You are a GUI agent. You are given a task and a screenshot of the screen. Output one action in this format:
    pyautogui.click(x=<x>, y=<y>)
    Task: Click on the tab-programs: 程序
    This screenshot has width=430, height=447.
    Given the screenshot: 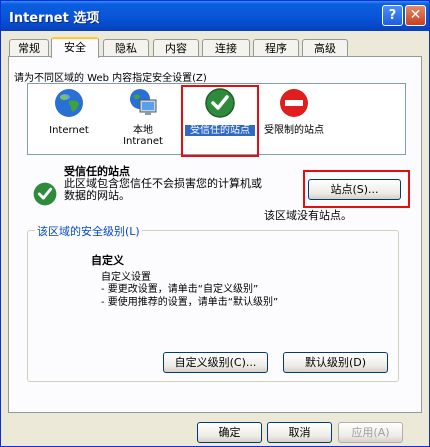 What is the action you would take?
    pyautogui.click(x=276, y=48)
    